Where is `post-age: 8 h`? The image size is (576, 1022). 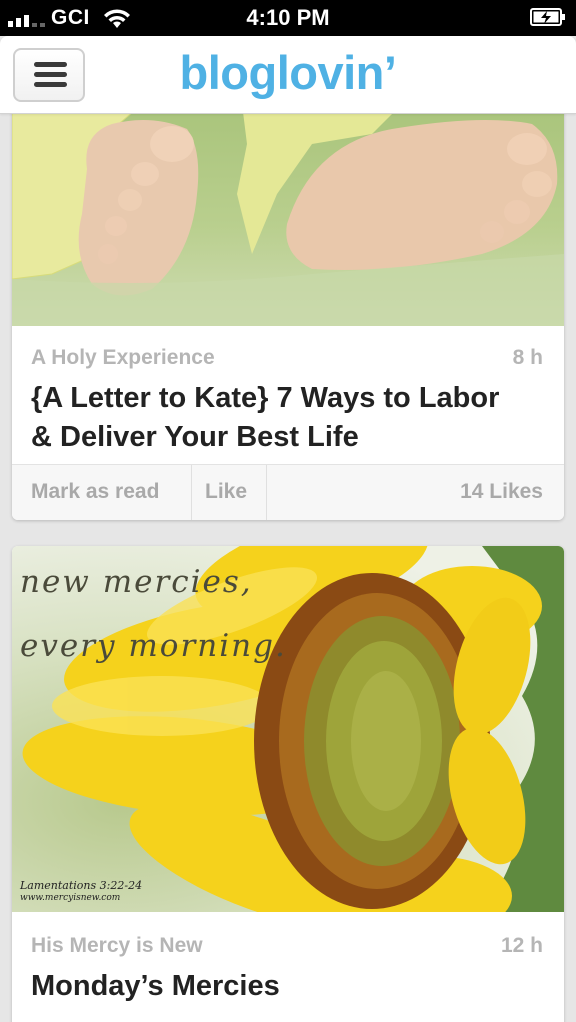
post-age: 8 h is located at coordinates (527, 357).